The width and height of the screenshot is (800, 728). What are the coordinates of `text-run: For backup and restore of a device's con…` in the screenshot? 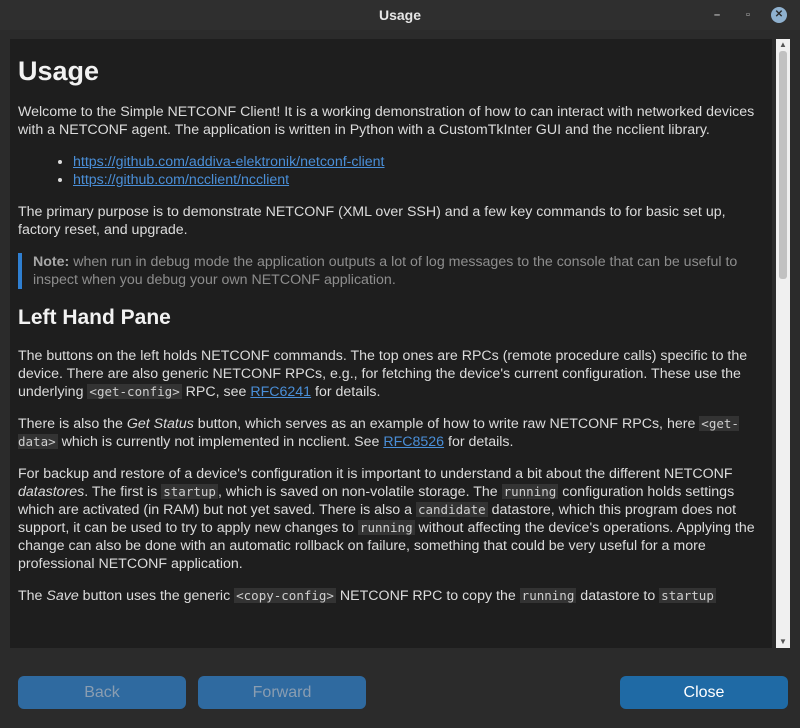 It's located at (375, 474).